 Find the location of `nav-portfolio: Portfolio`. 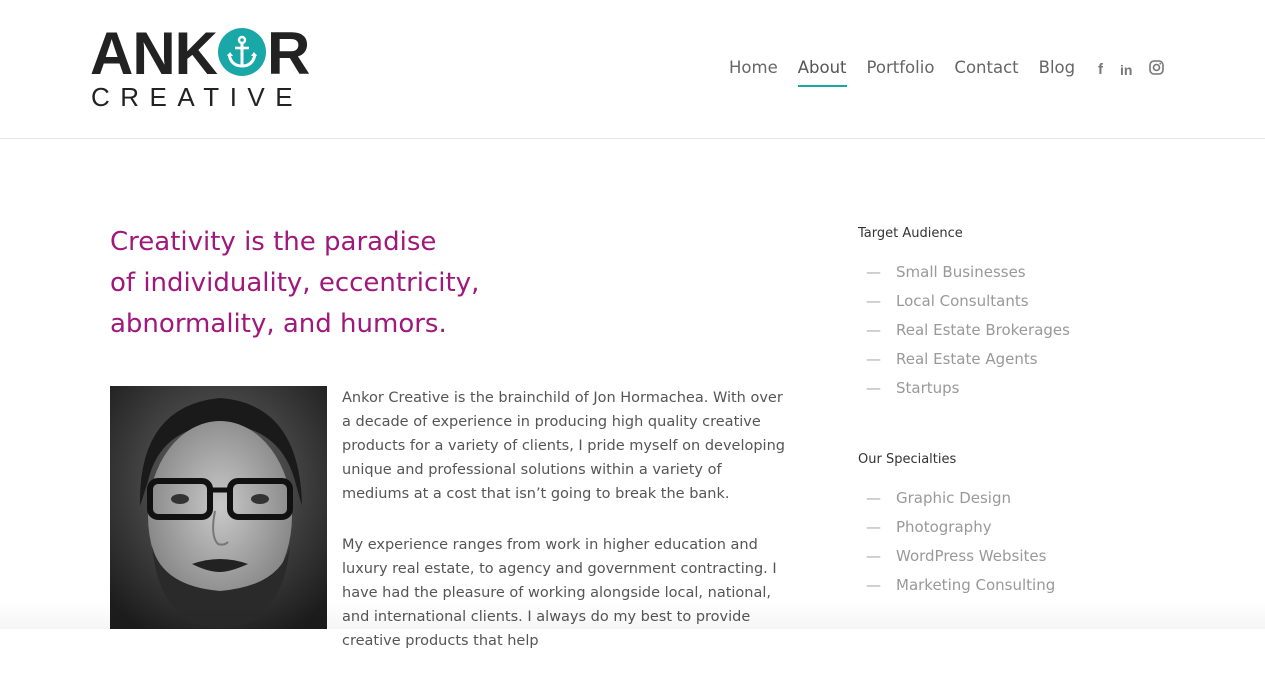

nav-portfolio: Portfolio is located at coordinates (901, 72).